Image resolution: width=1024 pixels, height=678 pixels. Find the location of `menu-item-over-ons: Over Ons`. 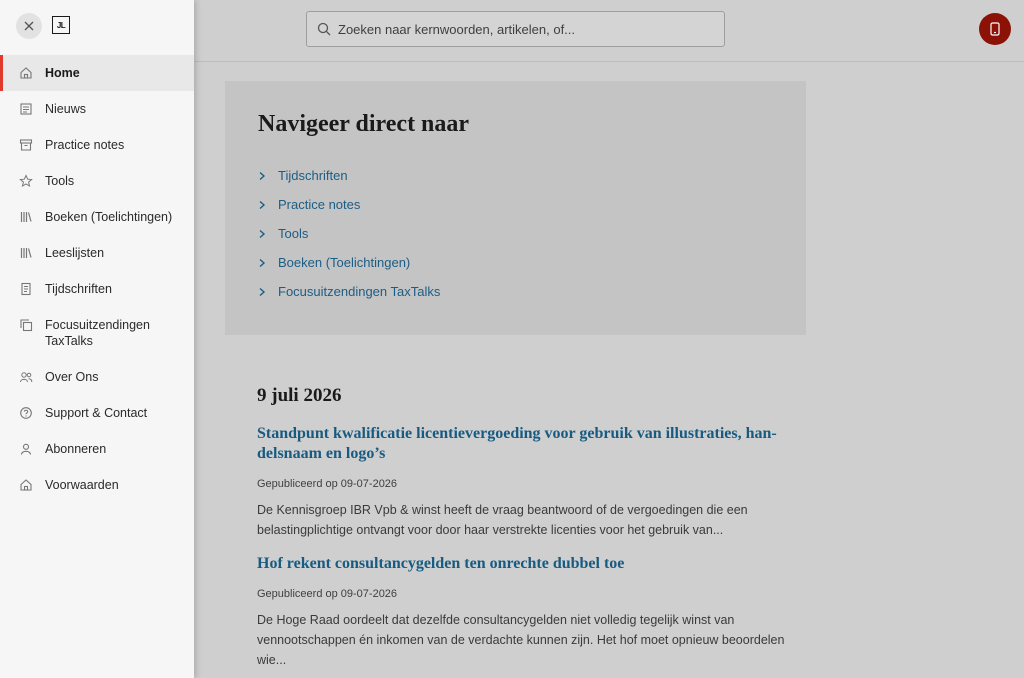

menu-item-over-ons: Over Ons is located at coordinates (97, 377).